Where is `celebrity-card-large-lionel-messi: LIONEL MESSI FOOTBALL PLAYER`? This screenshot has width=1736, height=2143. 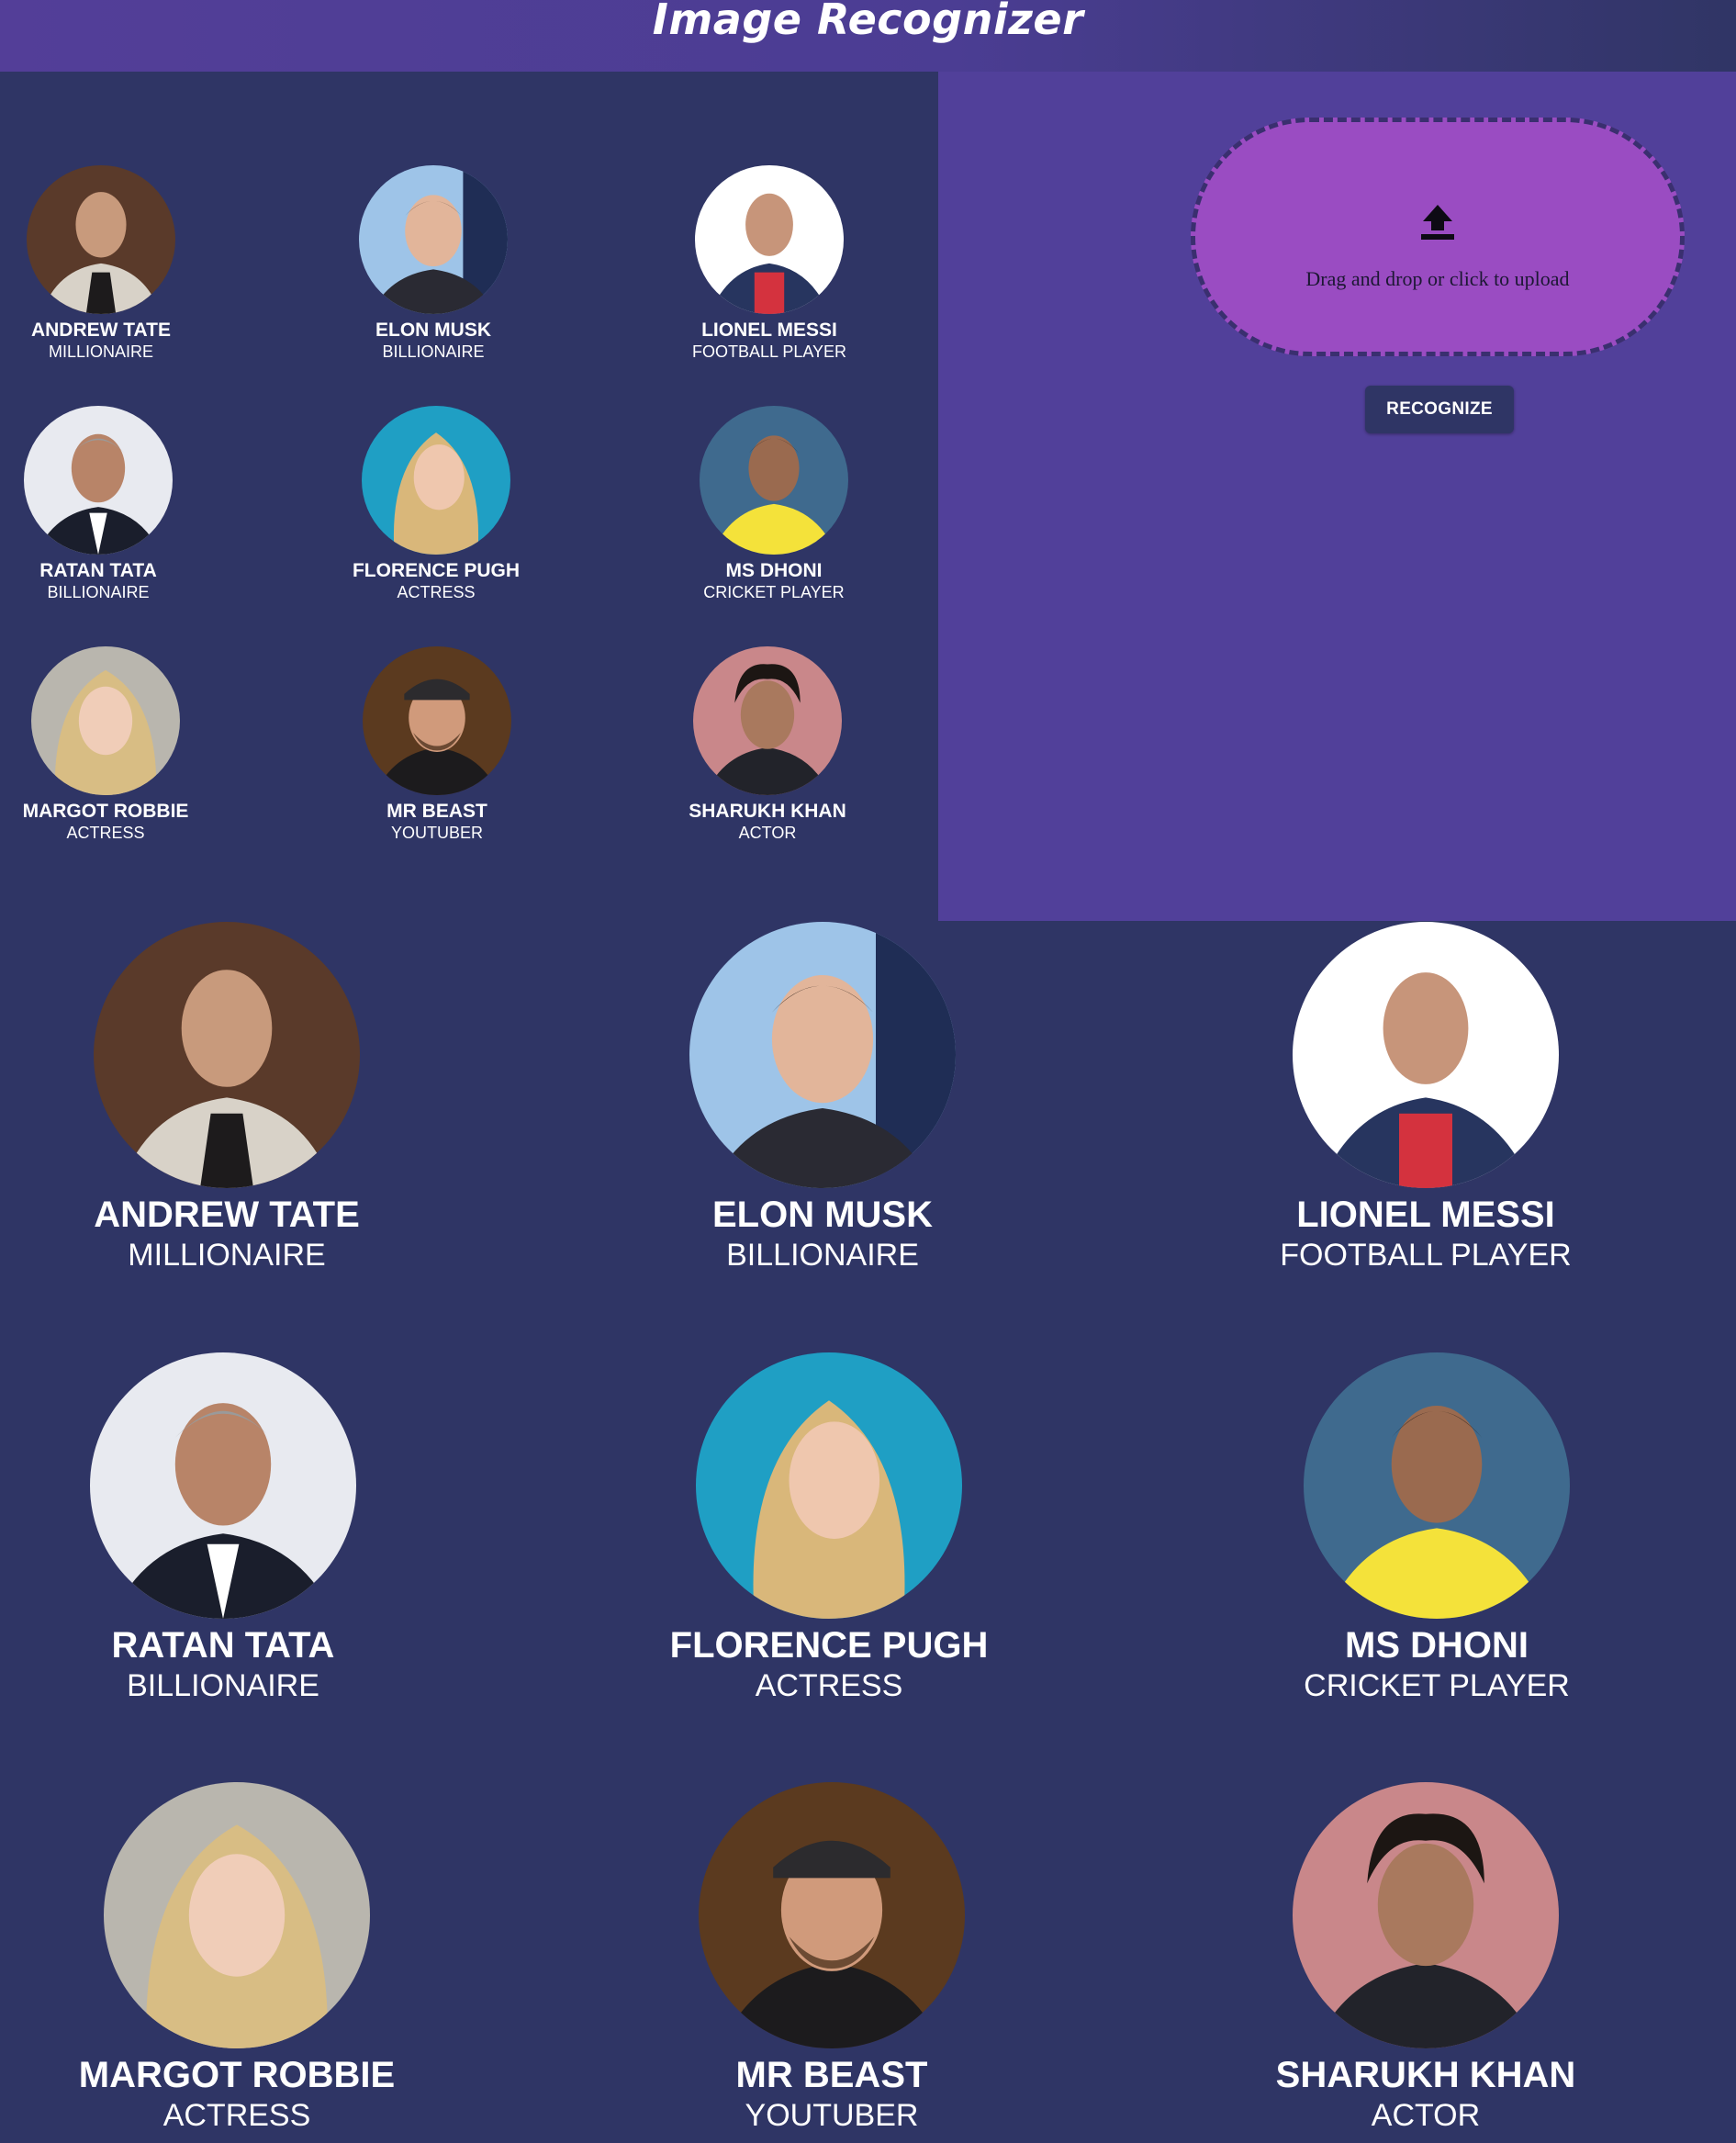 celebrity-card-large-lionel-messi: LIONEL MESSI FOOTBALL PLAYER is located at coordinates (1426, 1098).